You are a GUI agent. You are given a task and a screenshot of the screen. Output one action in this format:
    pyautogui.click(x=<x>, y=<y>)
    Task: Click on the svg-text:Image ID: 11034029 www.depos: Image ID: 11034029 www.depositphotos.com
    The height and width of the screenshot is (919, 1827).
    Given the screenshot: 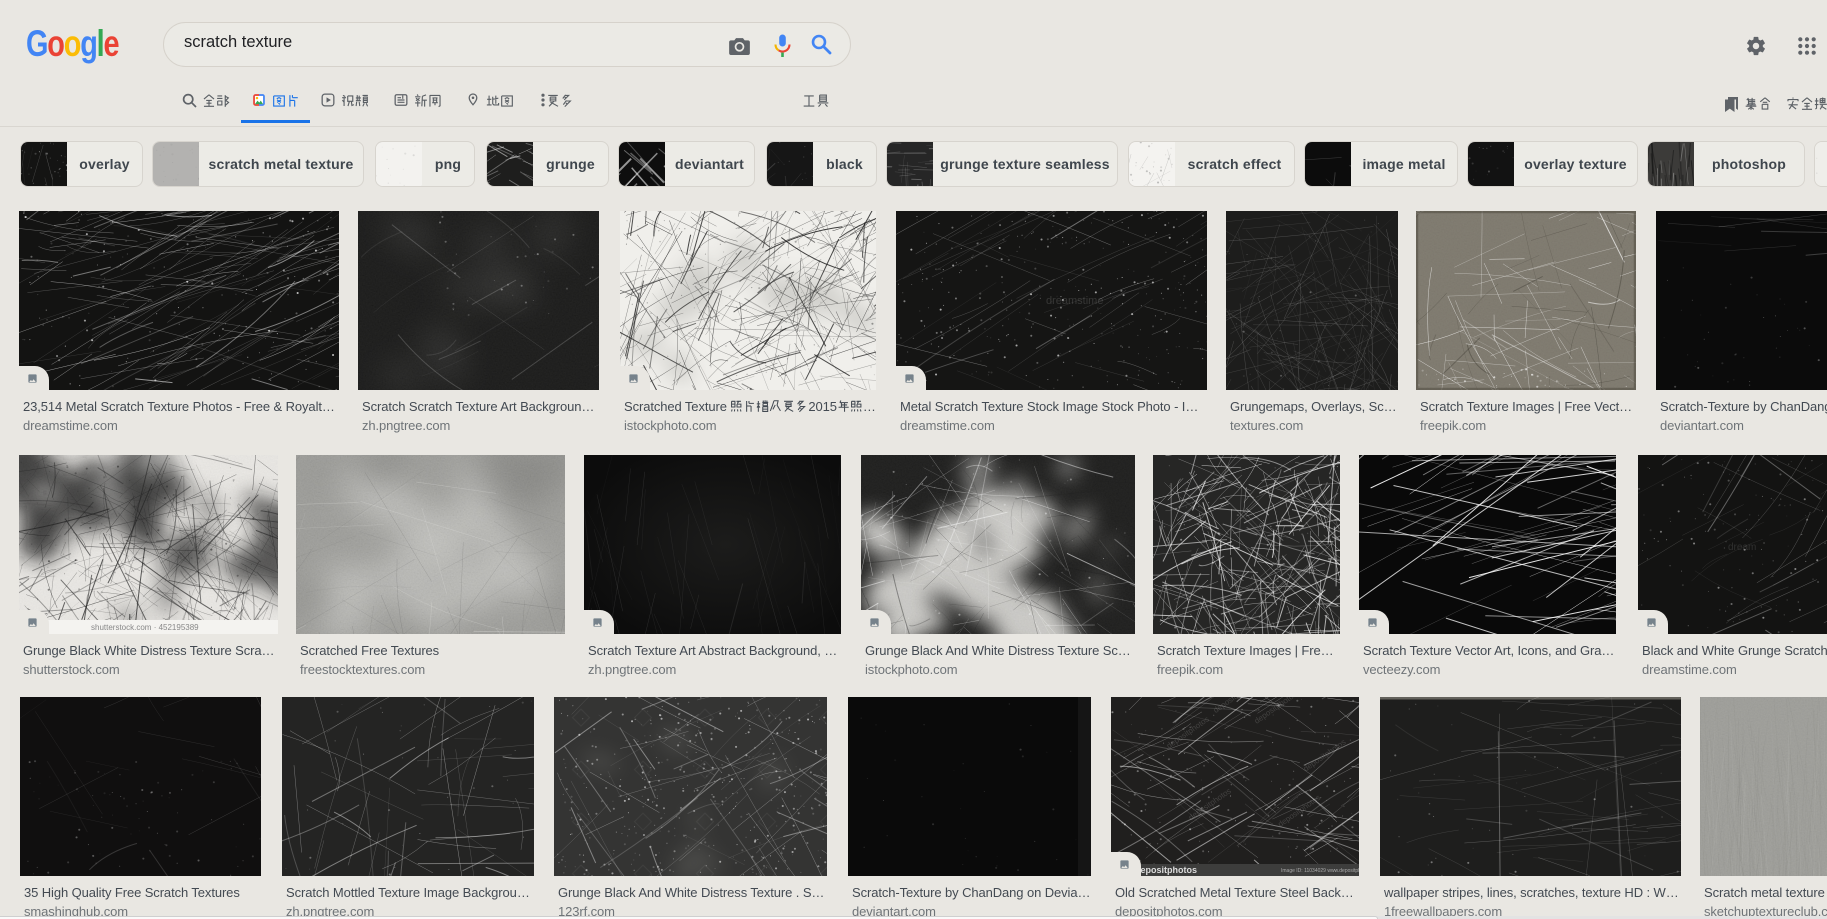 What is the action you would take?
    pyautogui.click(x=1320, y=871)
    